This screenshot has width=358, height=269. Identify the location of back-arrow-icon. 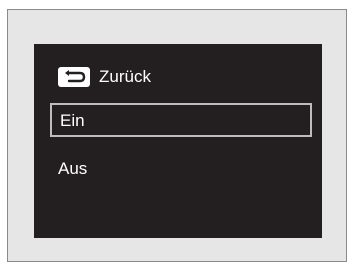
(74, 77).